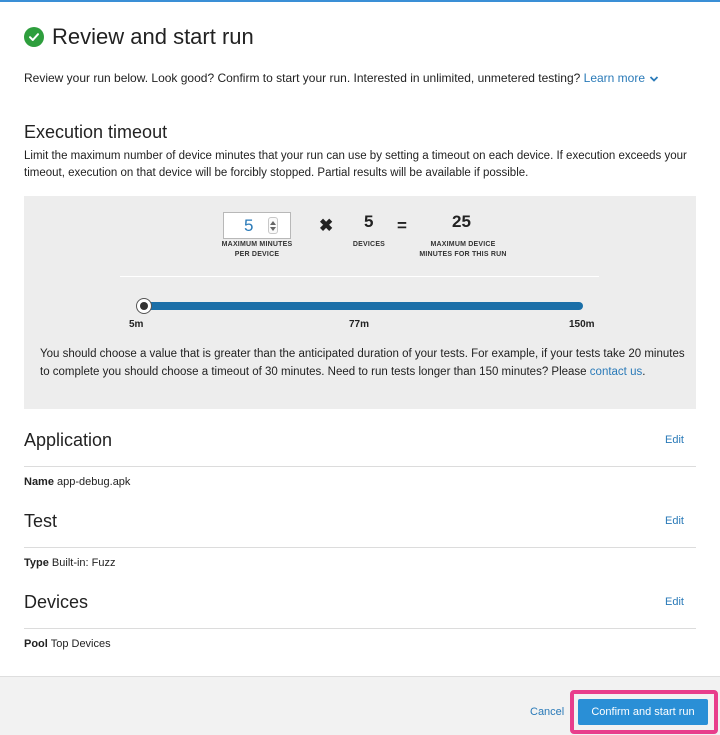 This screenshot has height=735, width=720. Describe the element at coordinates (326, 225) in the screenshot. I see `times-icon: ✖` at that location.